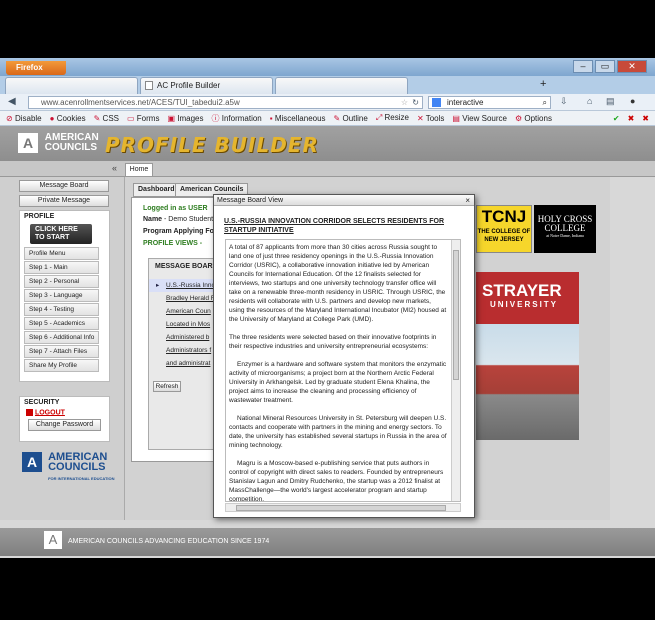  Describe the element at coordinates (430, 118) in the screenshot. I see `tools-menu: ✕ Tools` at that location.